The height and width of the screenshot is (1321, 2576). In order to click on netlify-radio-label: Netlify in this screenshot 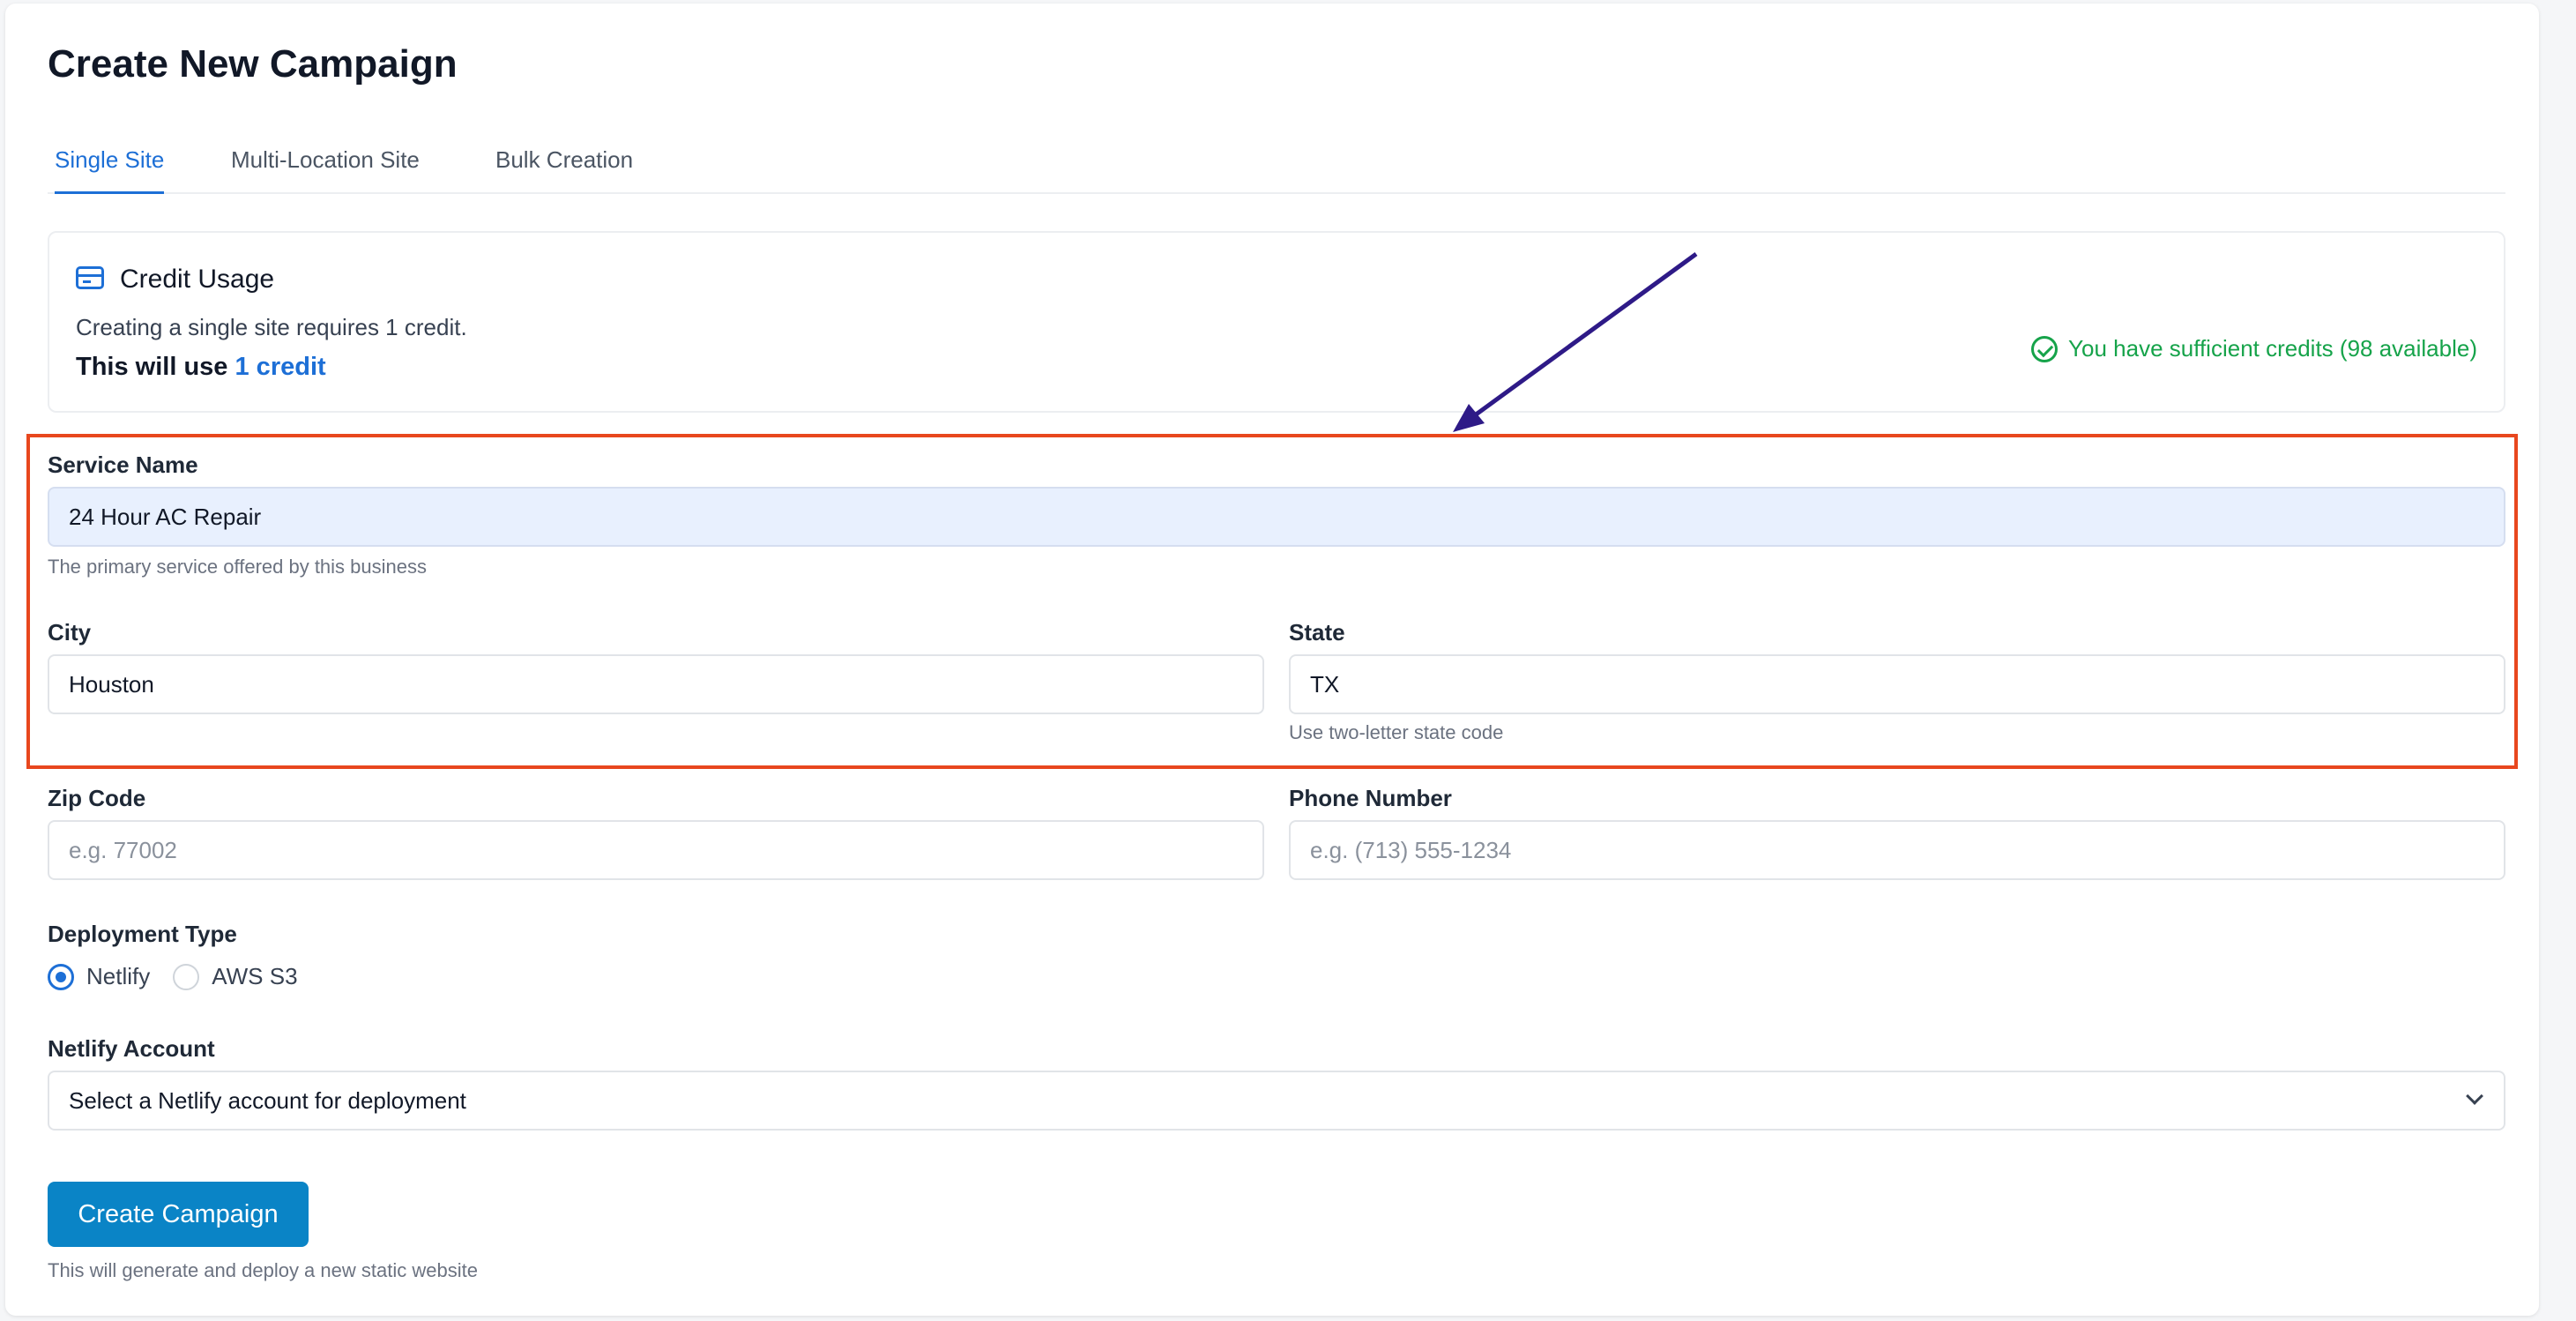, I will do `click(118, 976)`.